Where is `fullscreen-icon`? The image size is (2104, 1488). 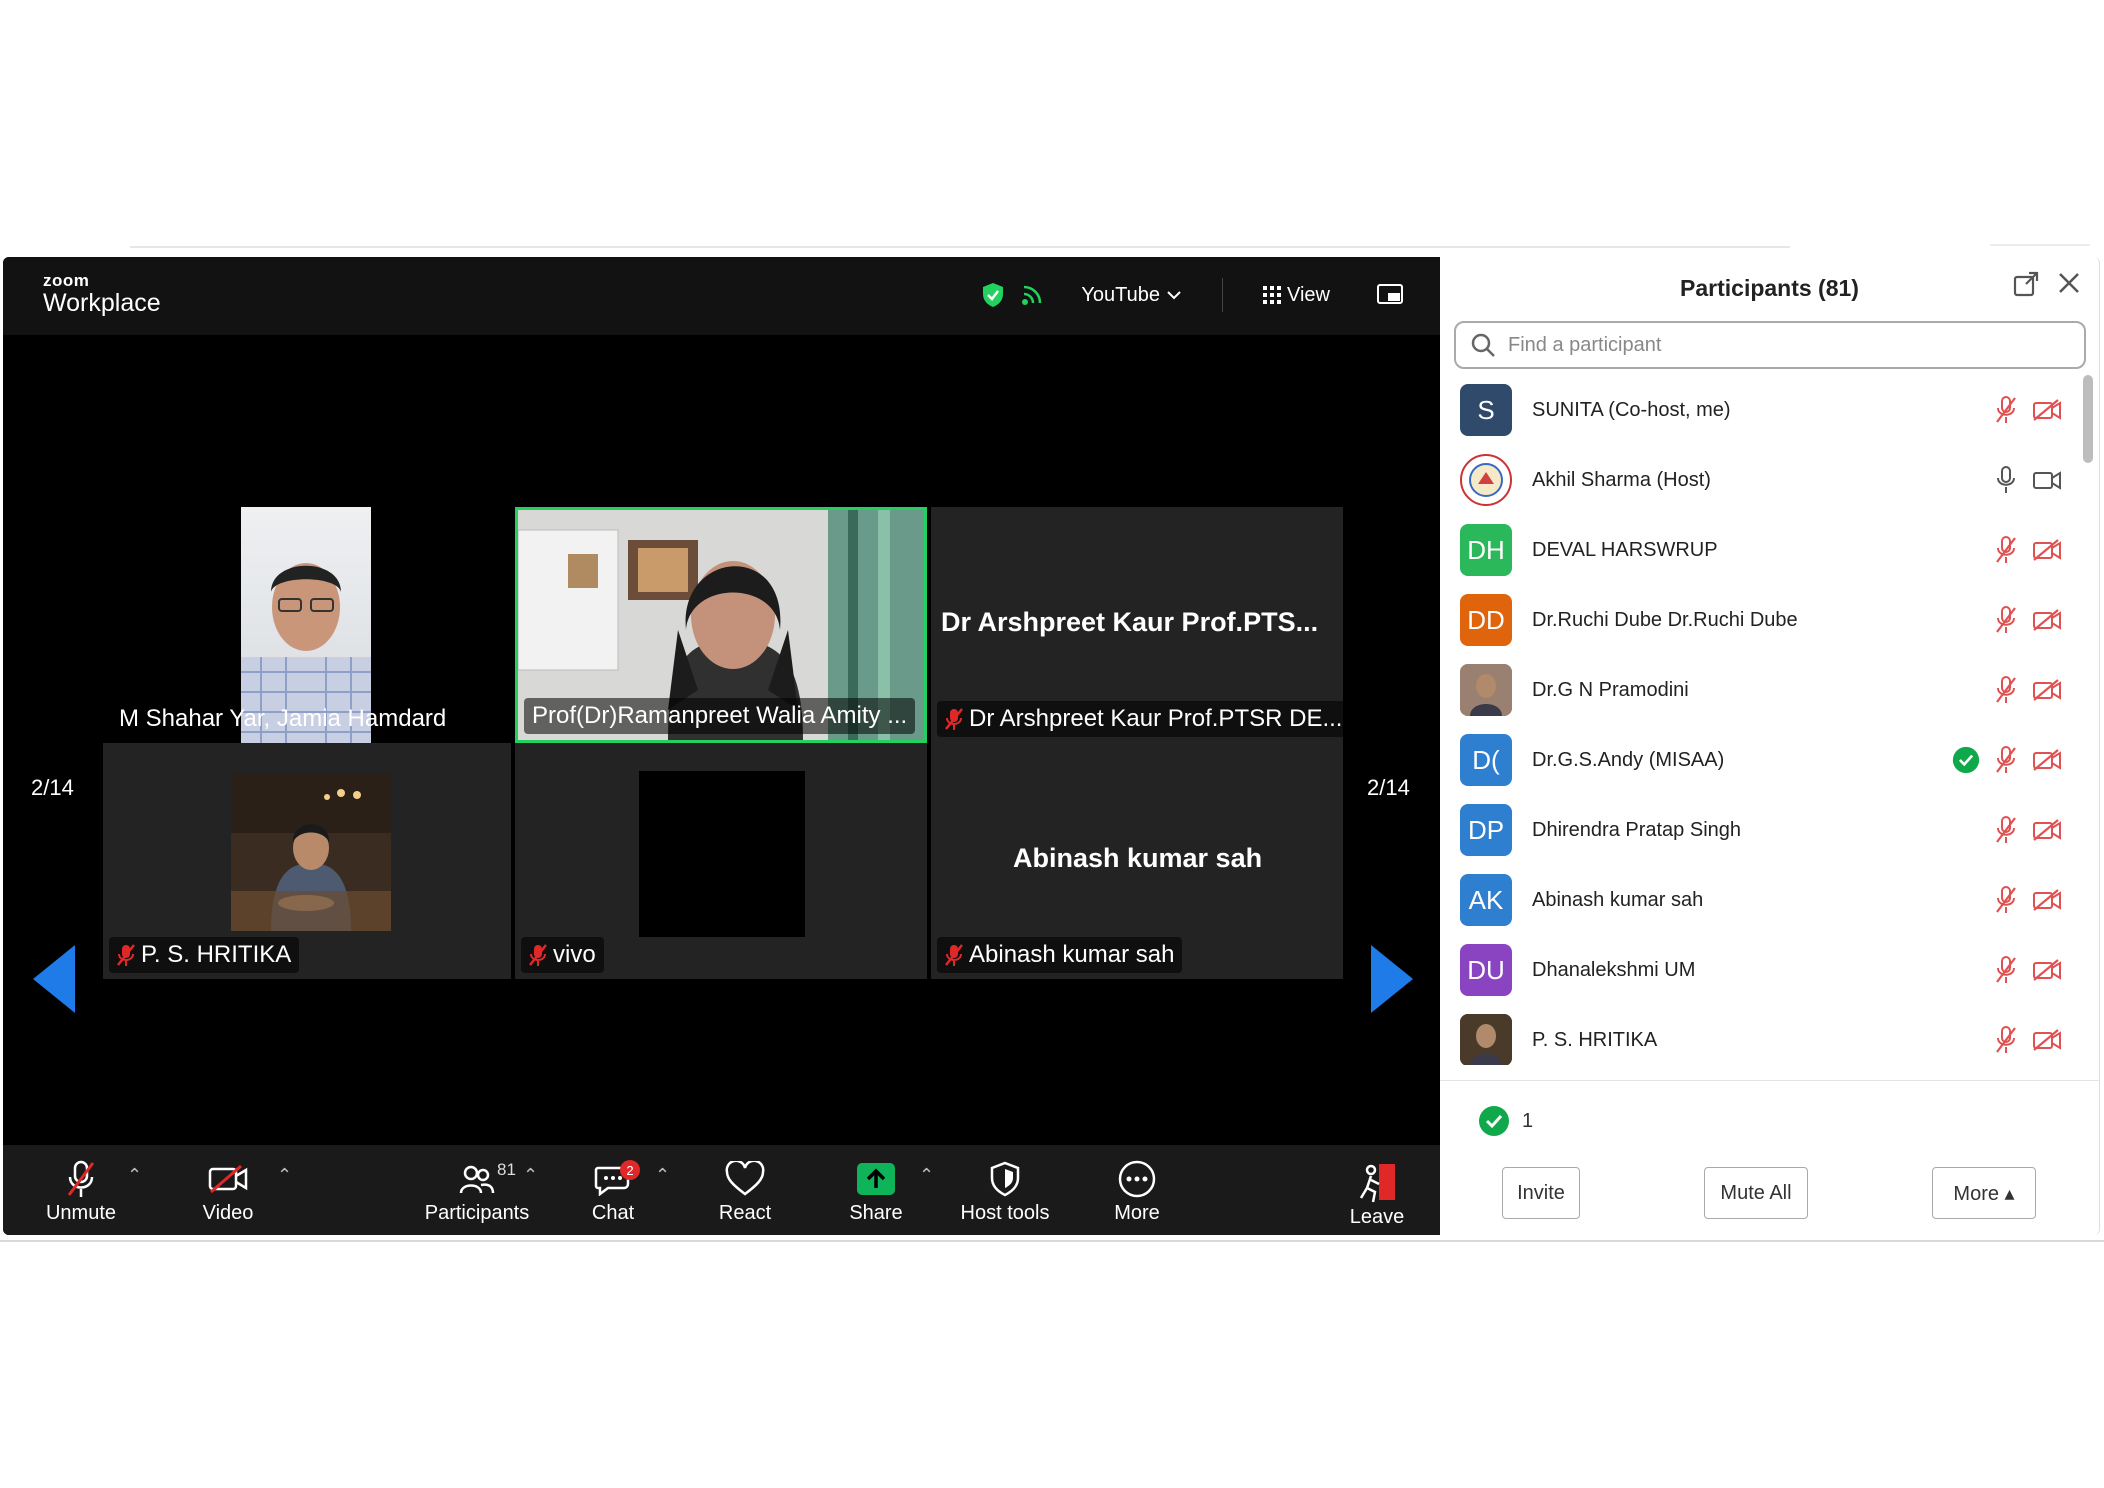
fullscreen-icon is located at coordinates (1390, 295).